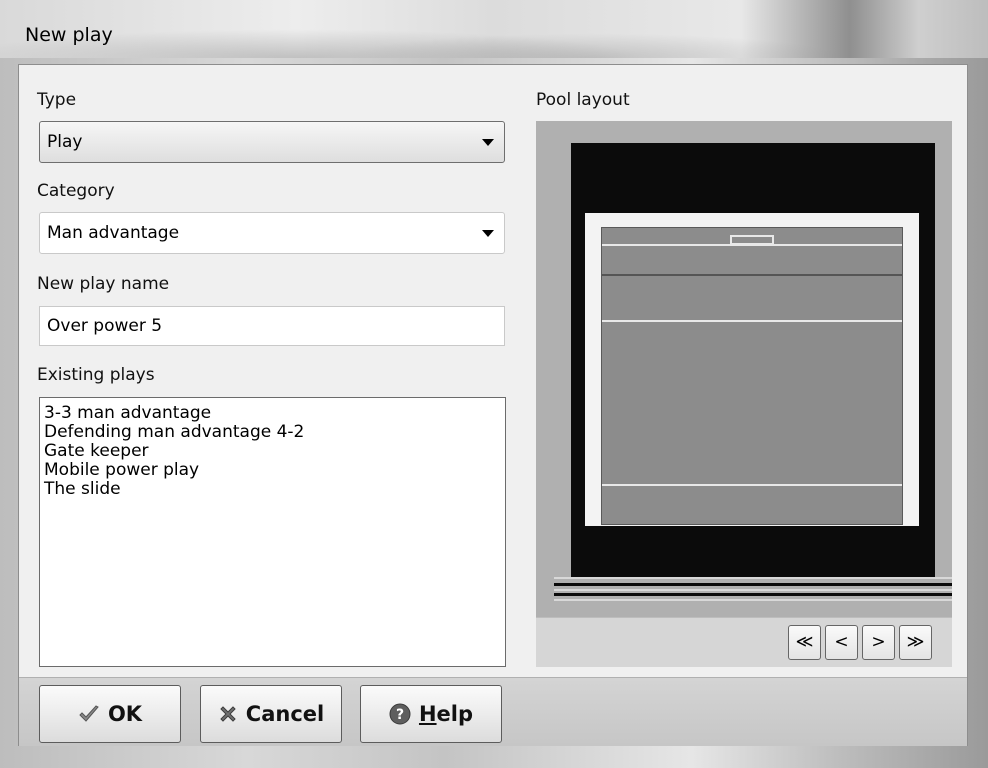 The height and width of the screenshot is (768, 988). I want to click on help-button-label: Help, so click(446, 714).